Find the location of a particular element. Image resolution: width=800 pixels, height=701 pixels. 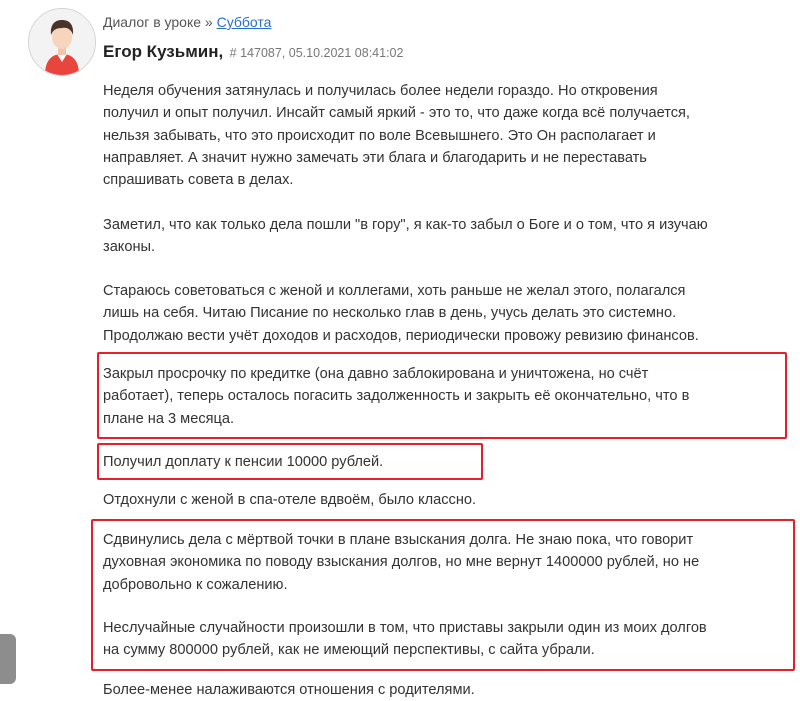

breadcrumb: Диалог в уроке » Суббота is located at coordinates (187, 22).